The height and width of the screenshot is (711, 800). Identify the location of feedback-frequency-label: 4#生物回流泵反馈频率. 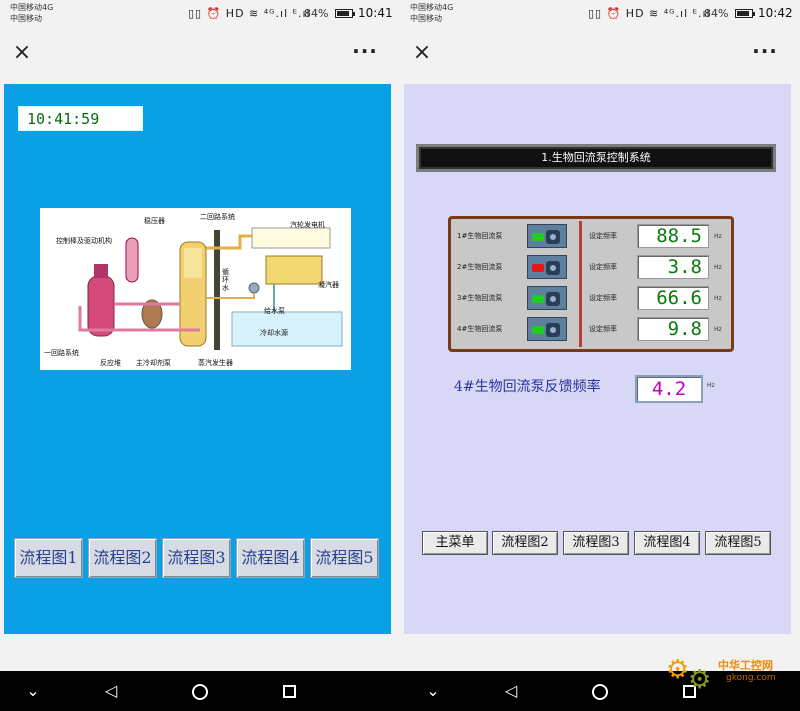
(527, 387).